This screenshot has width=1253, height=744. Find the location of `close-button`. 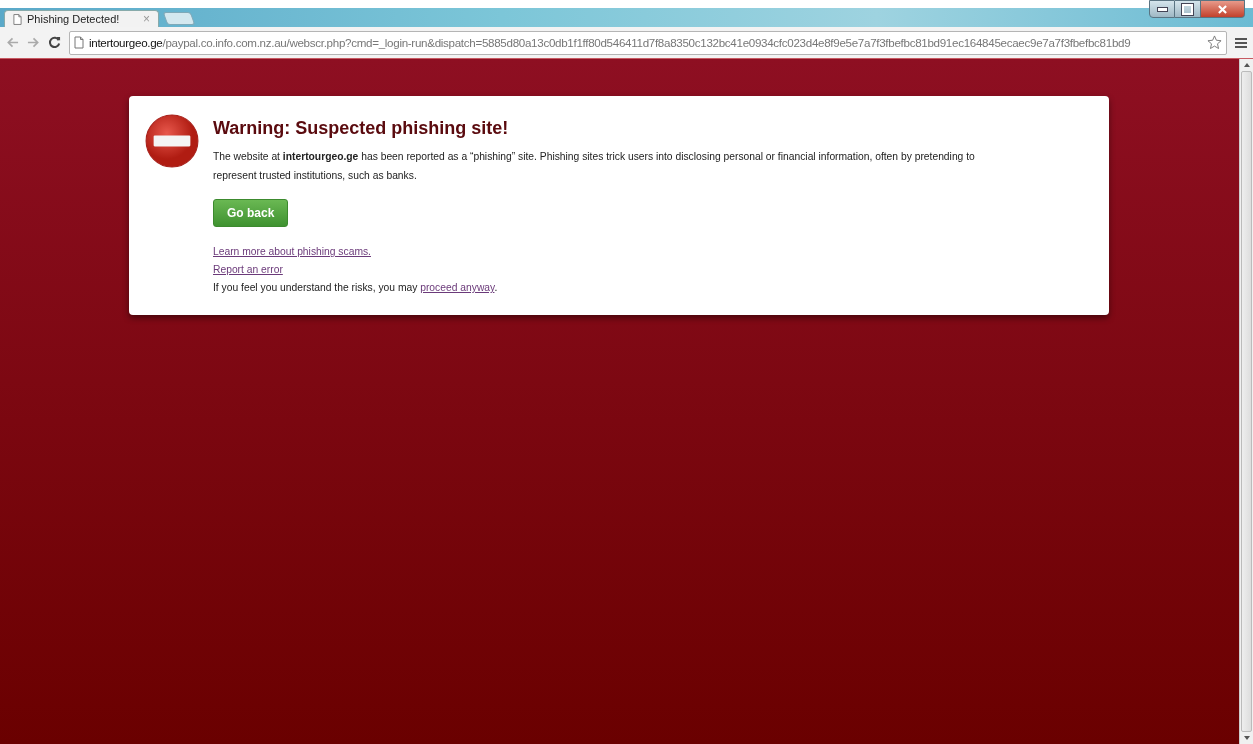

close-button is located at coordinates (1223, 9).